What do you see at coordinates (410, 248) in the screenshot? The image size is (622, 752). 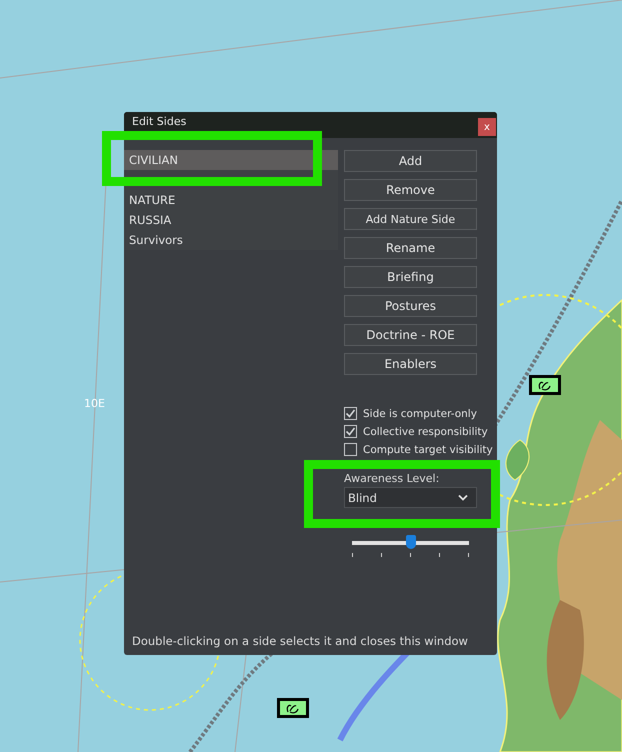 I see `side-button: Rename` at bounding box center [410, 248].